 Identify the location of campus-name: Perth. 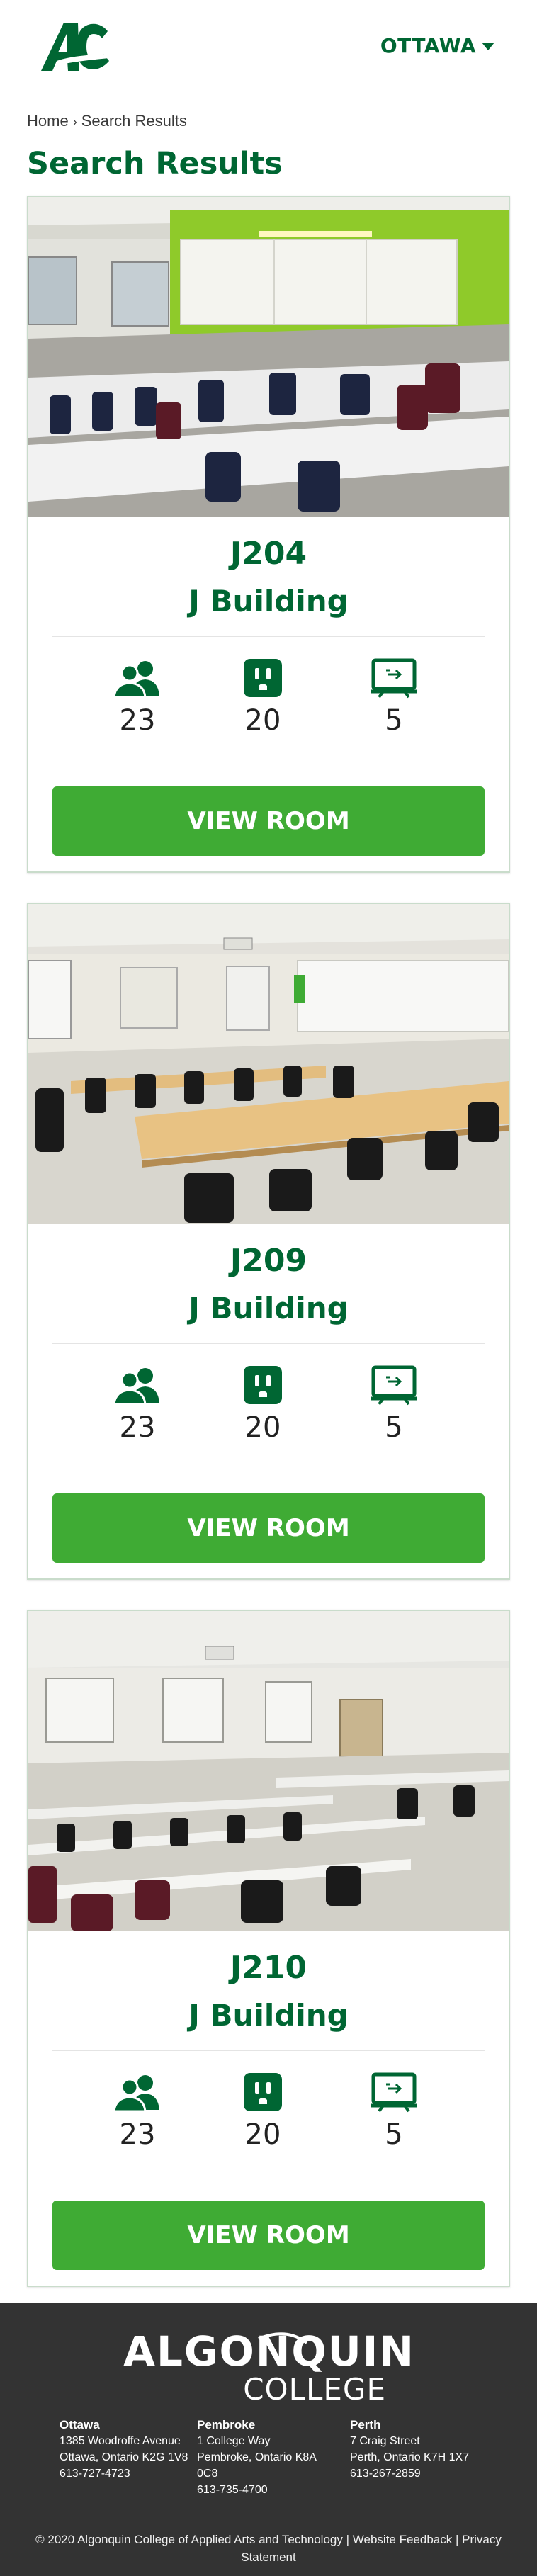
(365, 2424).